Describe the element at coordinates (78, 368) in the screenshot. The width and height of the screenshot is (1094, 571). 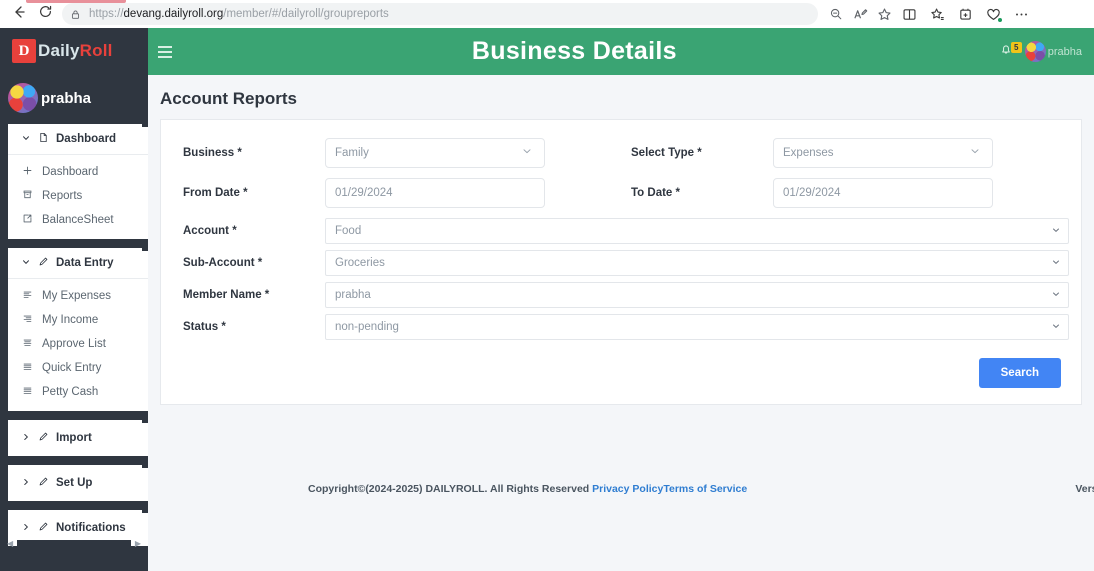
I see `sidebar-item-quick-entry: Quick Entry` at that location.